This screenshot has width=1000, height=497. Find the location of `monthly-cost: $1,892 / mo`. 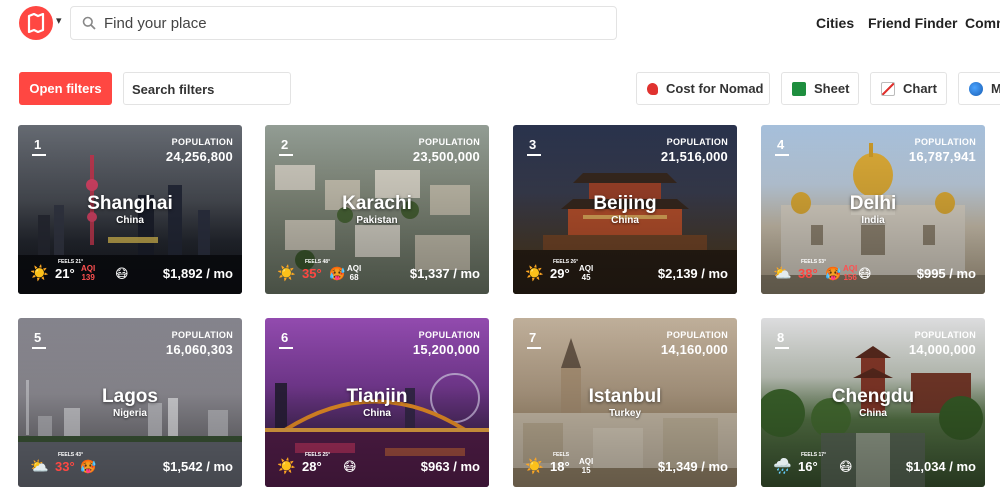

monthly-cost: $1,892 / mo is located at coordinates (197, 273).